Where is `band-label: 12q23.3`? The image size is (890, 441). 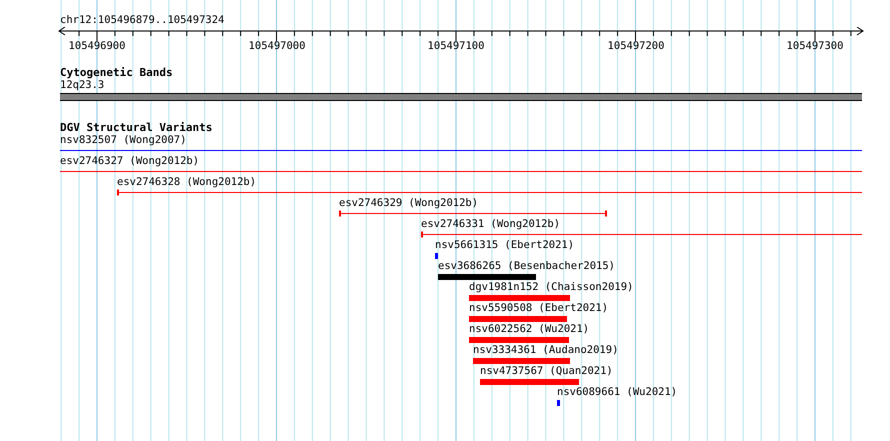 band-label: 12q23.3 is located at coordinates (82, 85).